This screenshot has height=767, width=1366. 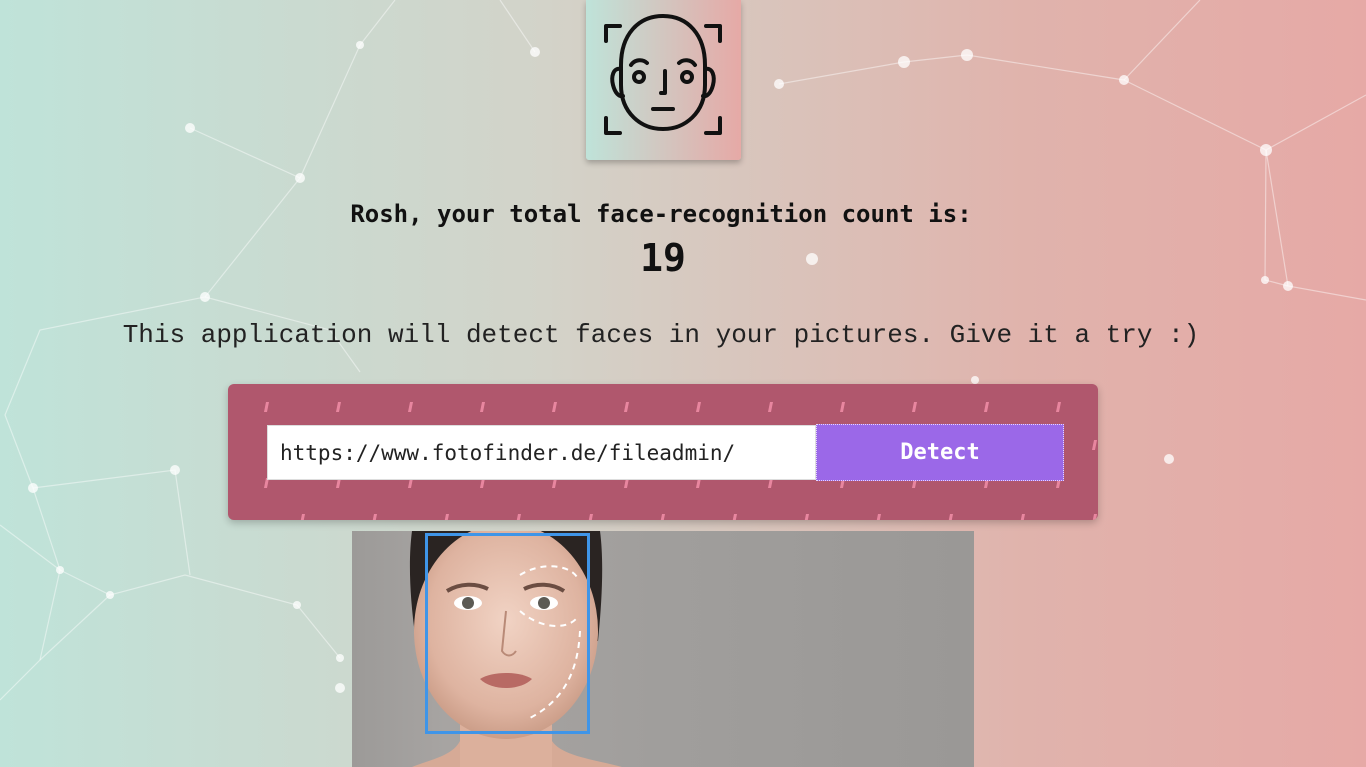 I want to click on recognition-count-value: 19, so click(x=663, y=258).